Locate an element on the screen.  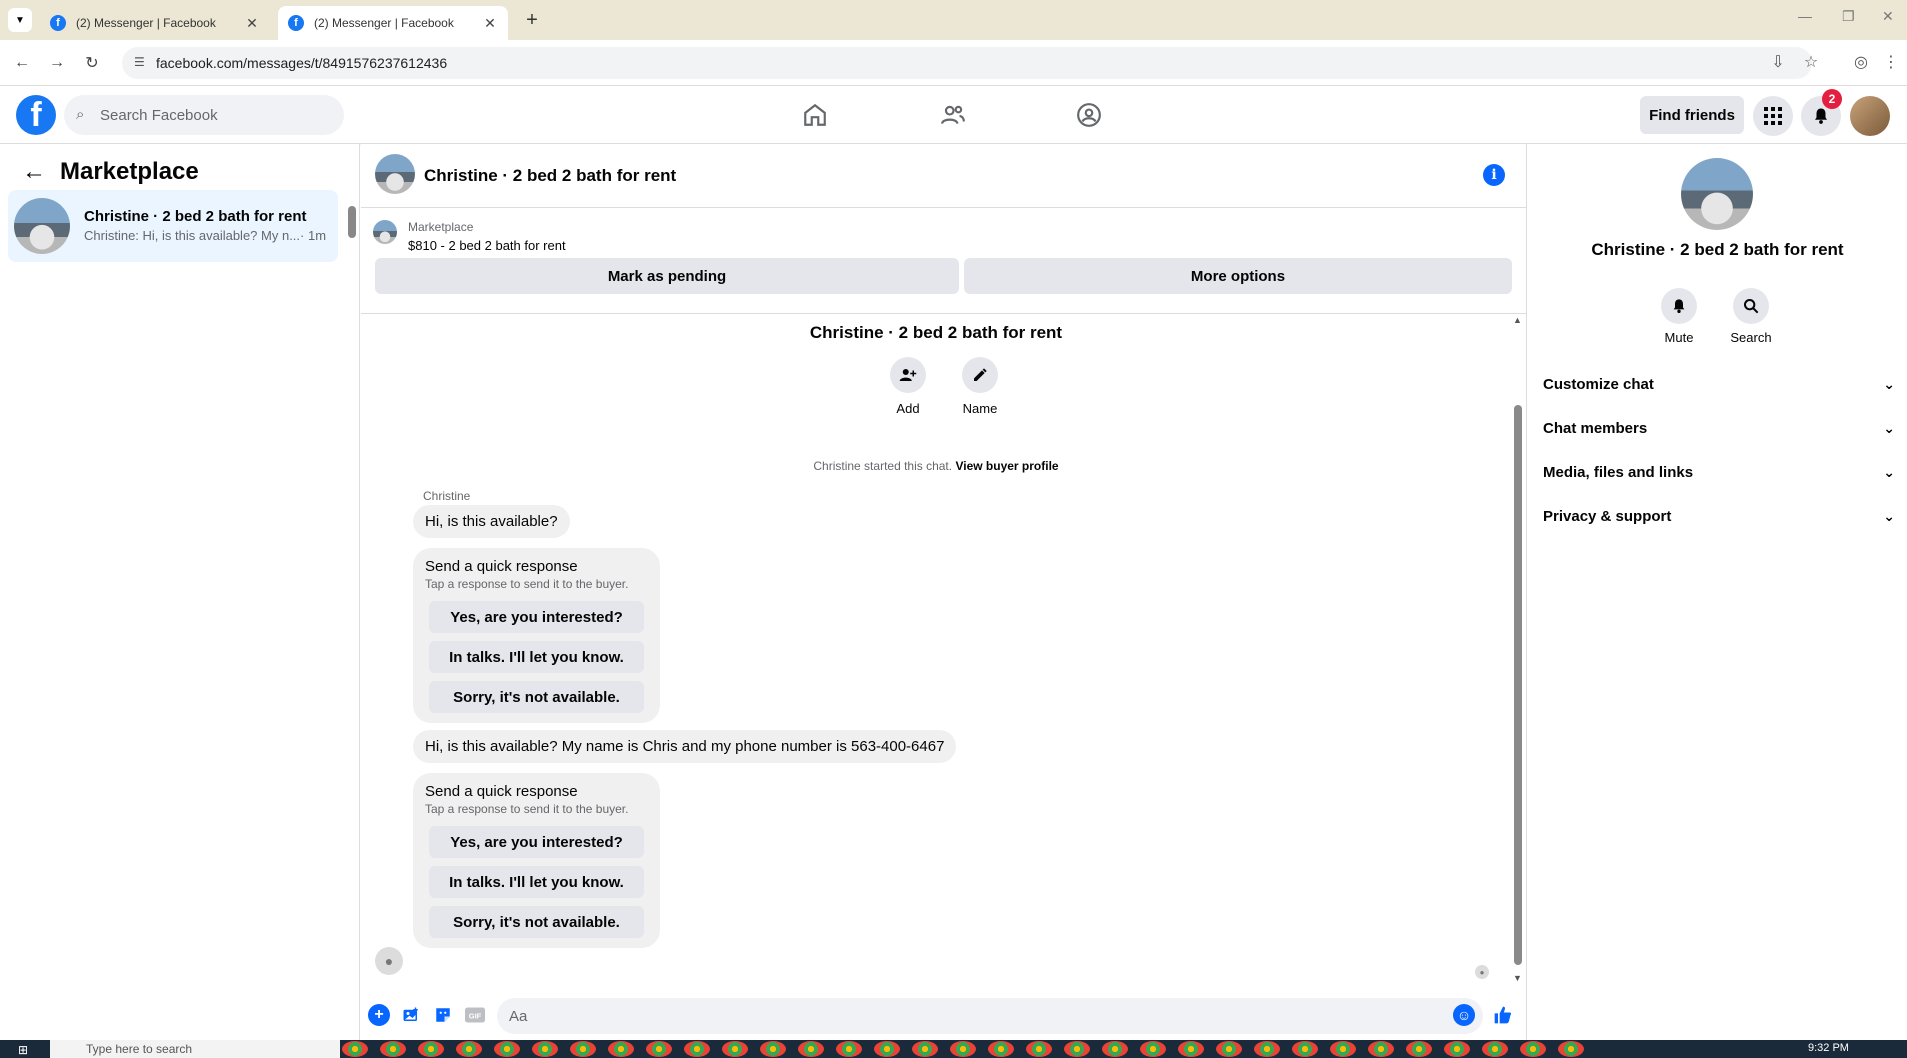
find-friends-button: Find friends is located at coordinates (1692, 115).